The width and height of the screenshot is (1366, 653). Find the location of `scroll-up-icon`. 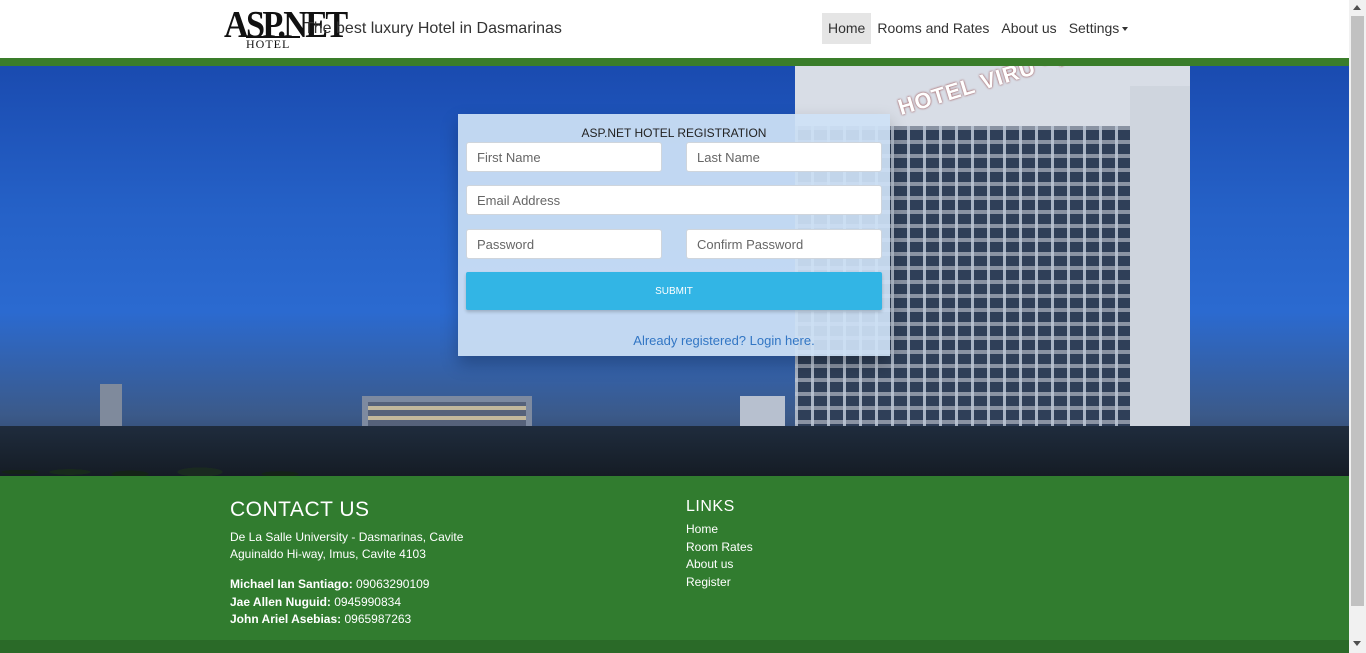

scroll-up-icon is located at coordinates (1357, 7).